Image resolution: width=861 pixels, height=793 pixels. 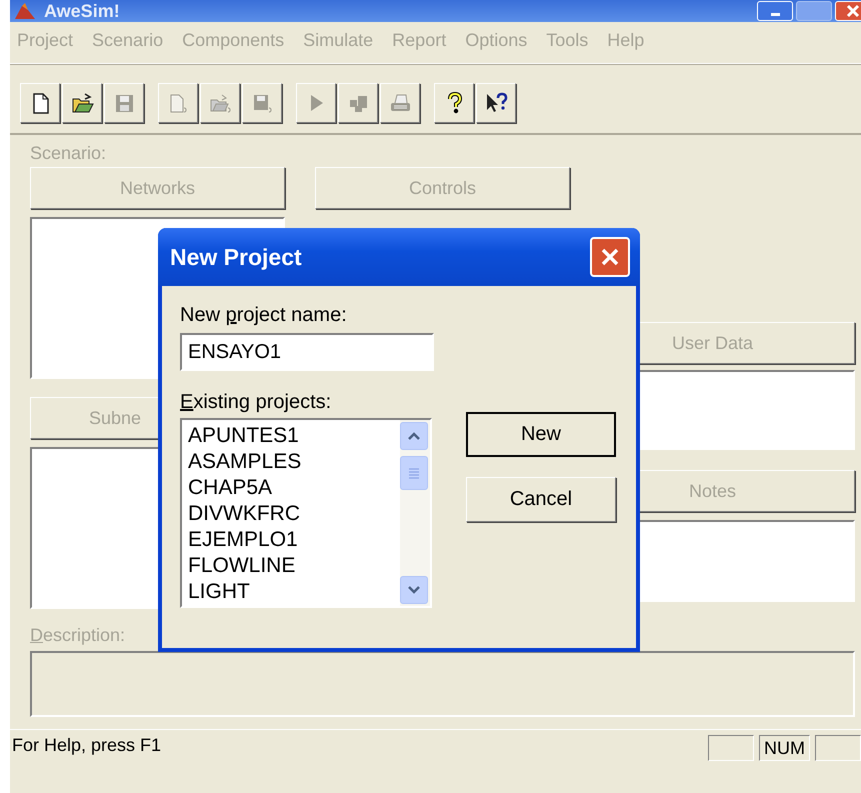 I want to click on dialog-button: Cancel, so click(x=541, y=499).